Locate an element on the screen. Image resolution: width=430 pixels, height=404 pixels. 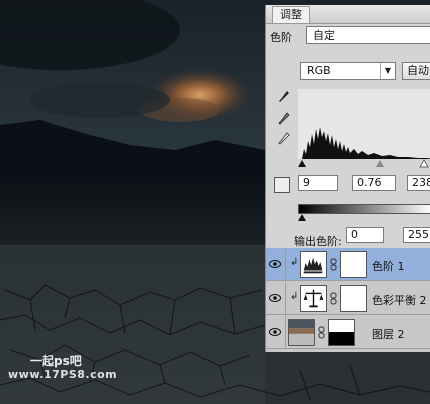
output-black-slider is located at coordinates (302, 217).